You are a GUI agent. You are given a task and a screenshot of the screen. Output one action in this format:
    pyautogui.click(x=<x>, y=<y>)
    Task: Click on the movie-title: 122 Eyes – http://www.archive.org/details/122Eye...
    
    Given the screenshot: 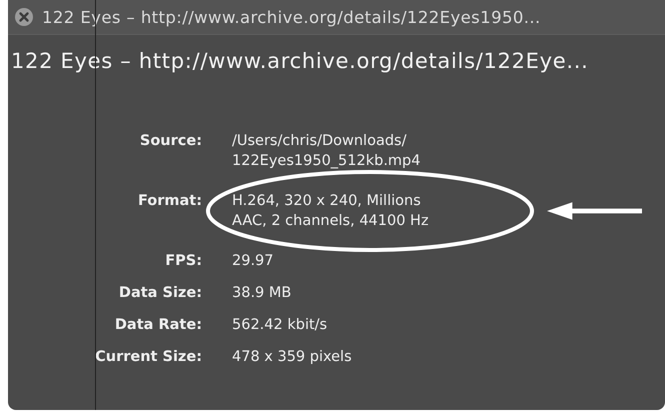 What is the action you would take?
    pyautogui.click(x=300, y=61)
    